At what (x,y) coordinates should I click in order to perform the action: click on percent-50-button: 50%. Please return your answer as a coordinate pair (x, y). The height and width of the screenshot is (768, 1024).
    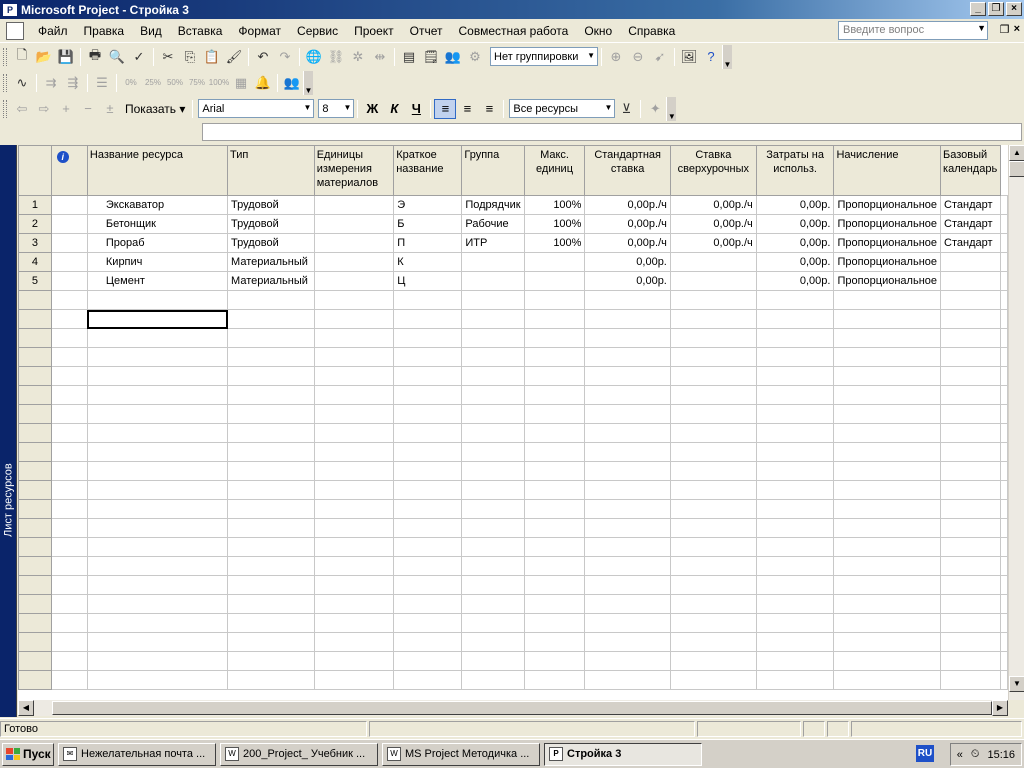
    Looking at the image, I should click on (175, 83).